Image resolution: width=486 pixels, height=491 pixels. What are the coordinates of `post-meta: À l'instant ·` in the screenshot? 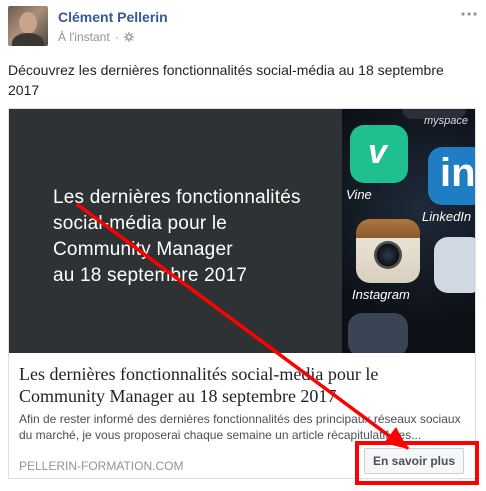 It's located at (96, 37).